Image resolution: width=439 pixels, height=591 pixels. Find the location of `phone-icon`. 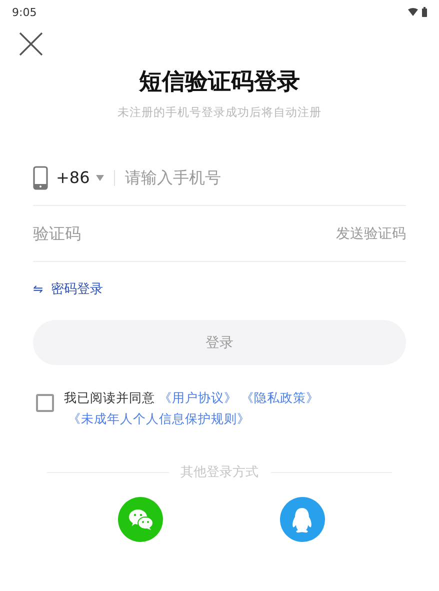

phone-icon is located at coordinates (40, 178).